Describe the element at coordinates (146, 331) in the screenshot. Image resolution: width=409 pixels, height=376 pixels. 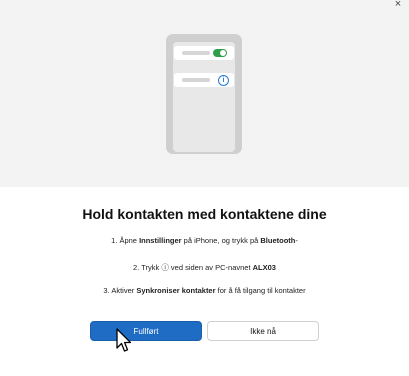
I see `done-button: Fullført` at that location.